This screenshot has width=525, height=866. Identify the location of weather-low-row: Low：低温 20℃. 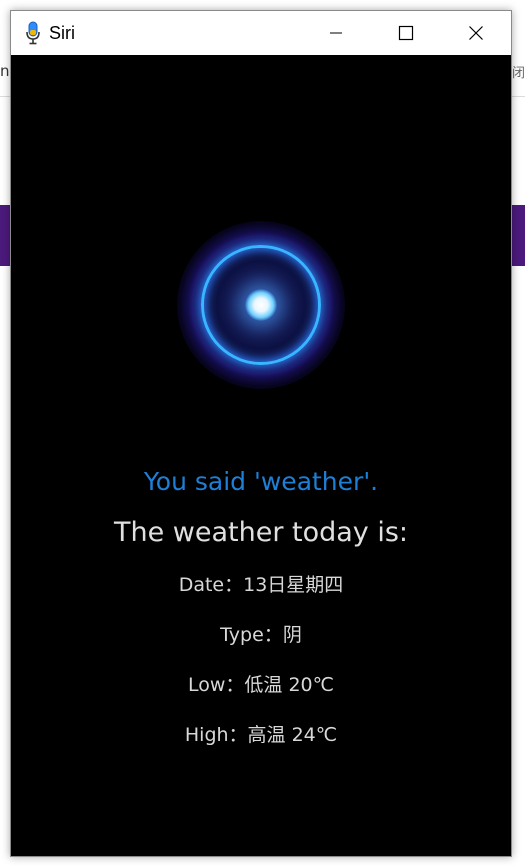
(261, 683).